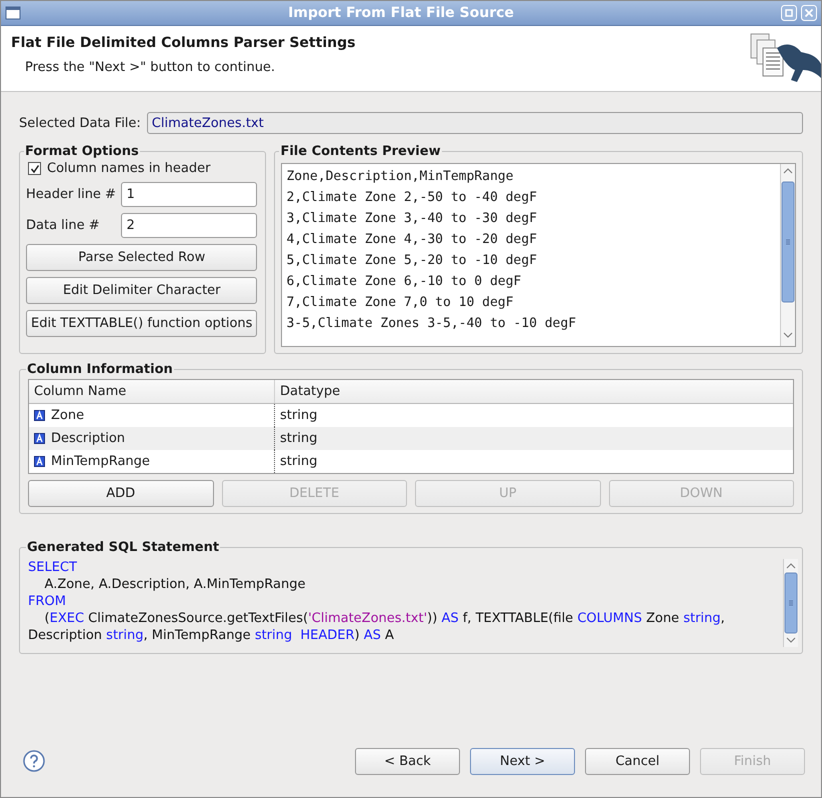  I want to click on option-button: Edit Delimiter Character, so click(142, 290).